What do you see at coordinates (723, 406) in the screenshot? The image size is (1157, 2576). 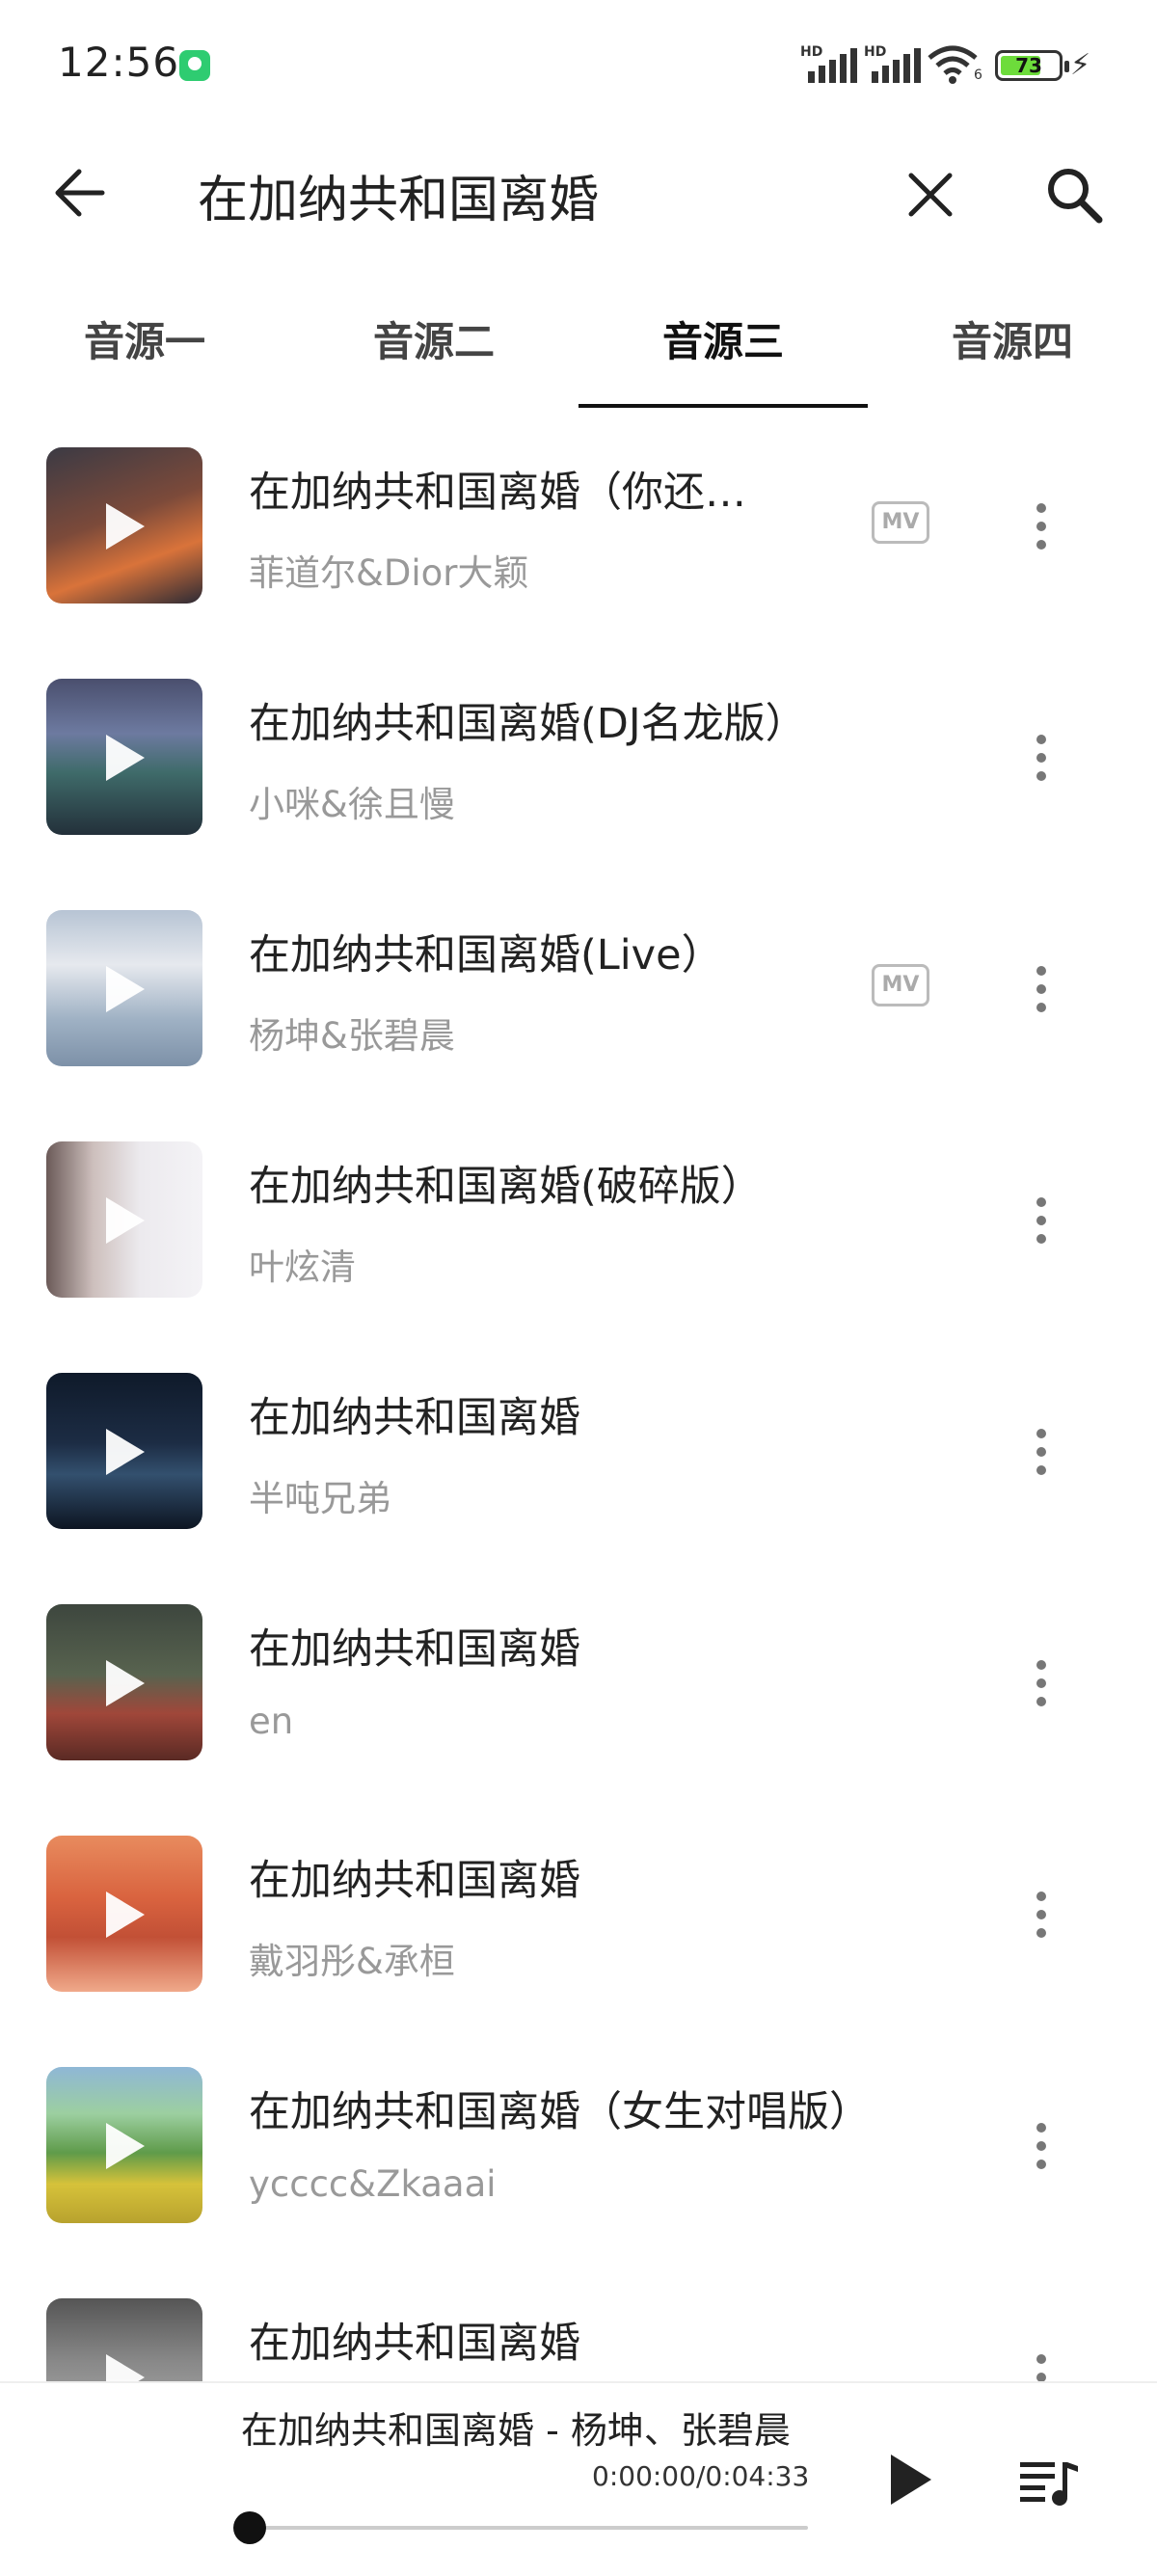 I see `tab-active-indicator` at bounding box center [723, 406].